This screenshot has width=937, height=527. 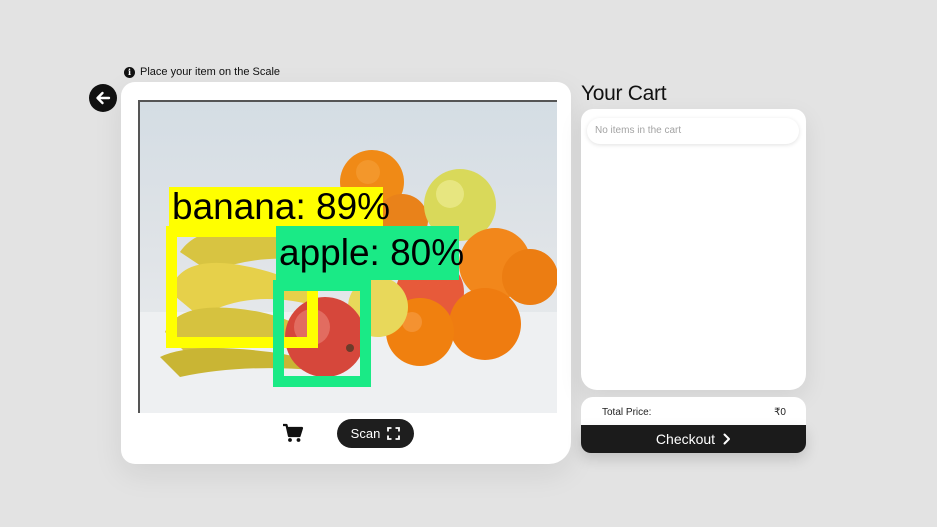 I want to click on total-price-label: Total Price:, so click(x=627, y=412).